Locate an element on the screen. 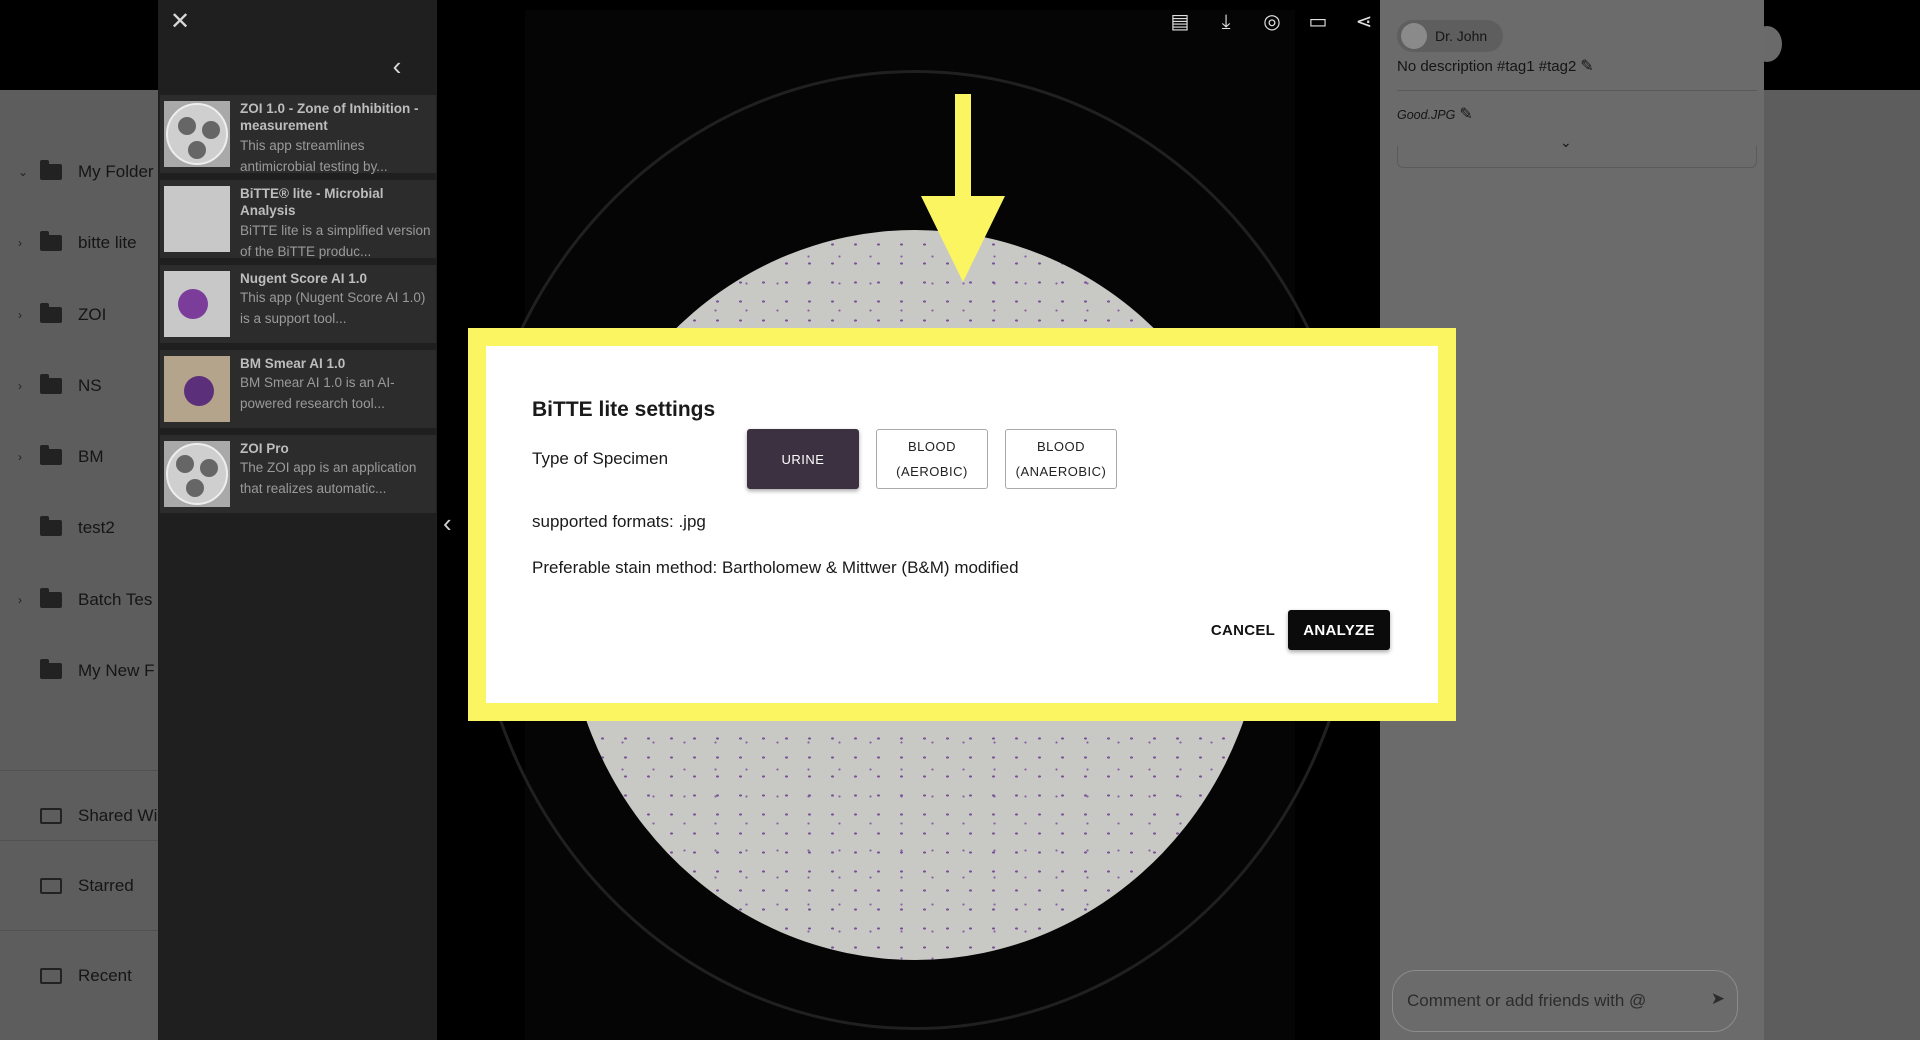 The image size is (1920, 1040). nav-section-label: Shared Wi is located at coordinates (118, 815).